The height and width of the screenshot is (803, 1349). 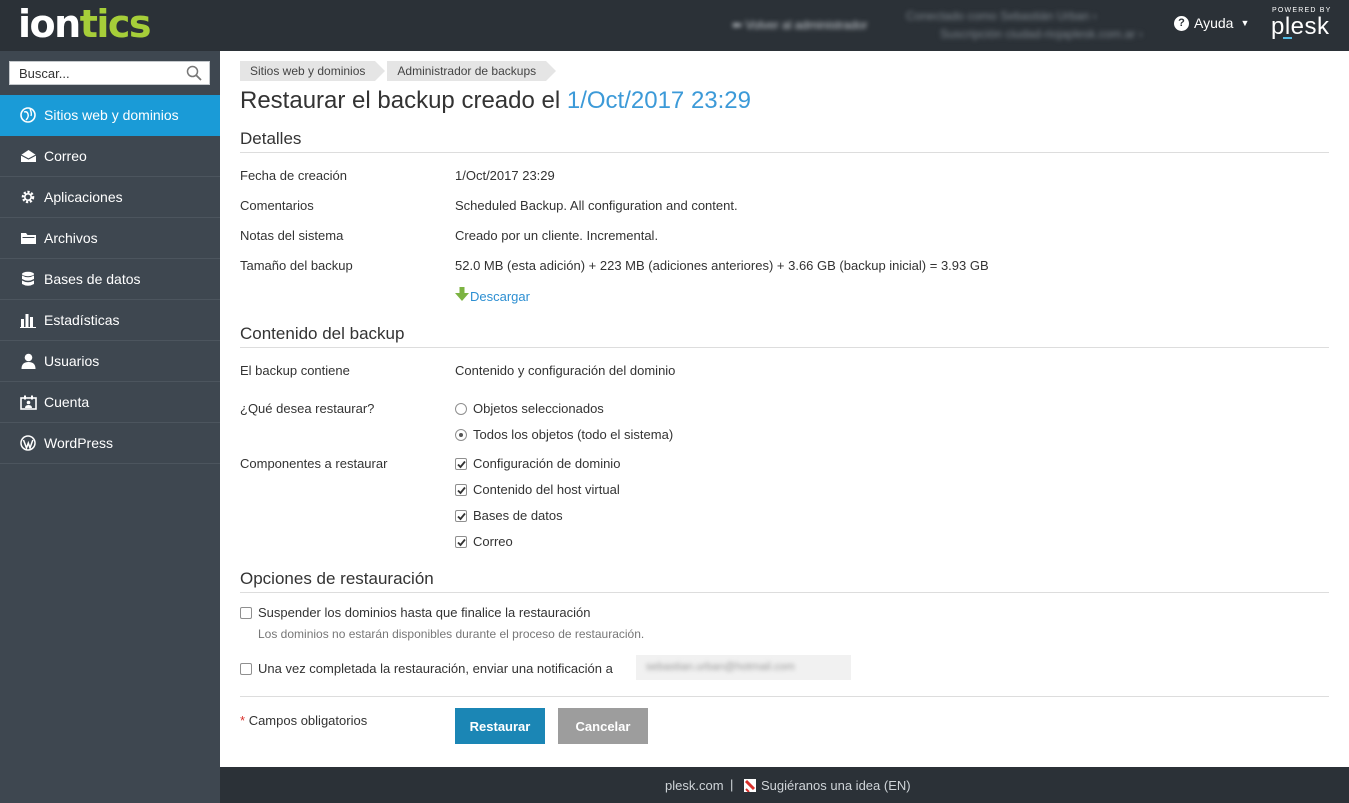 I want to click on detail-value-system-notes: Creado por un cliente. Incremental., so click(x=557, y=235).